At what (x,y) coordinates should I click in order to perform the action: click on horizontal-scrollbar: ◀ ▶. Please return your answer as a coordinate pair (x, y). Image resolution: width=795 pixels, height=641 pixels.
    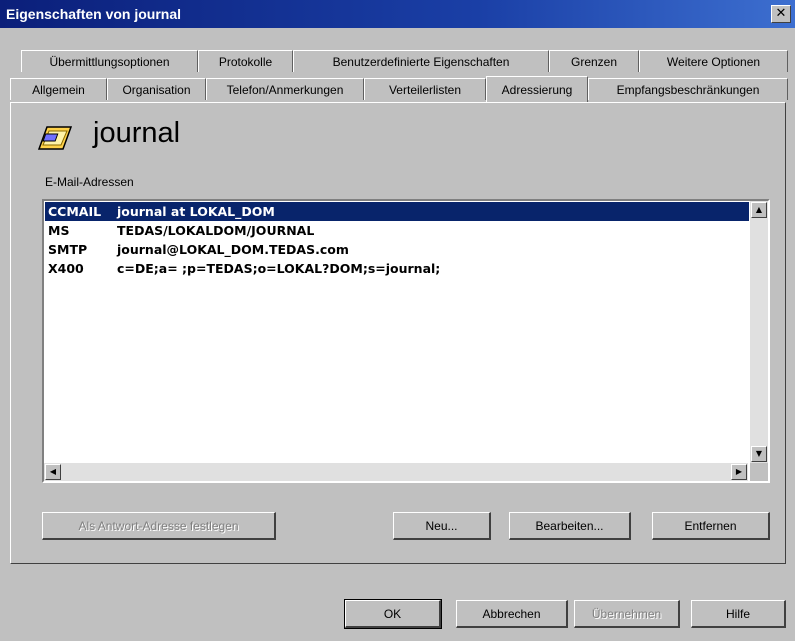
    Looking at the image, I should click on (396, 472).